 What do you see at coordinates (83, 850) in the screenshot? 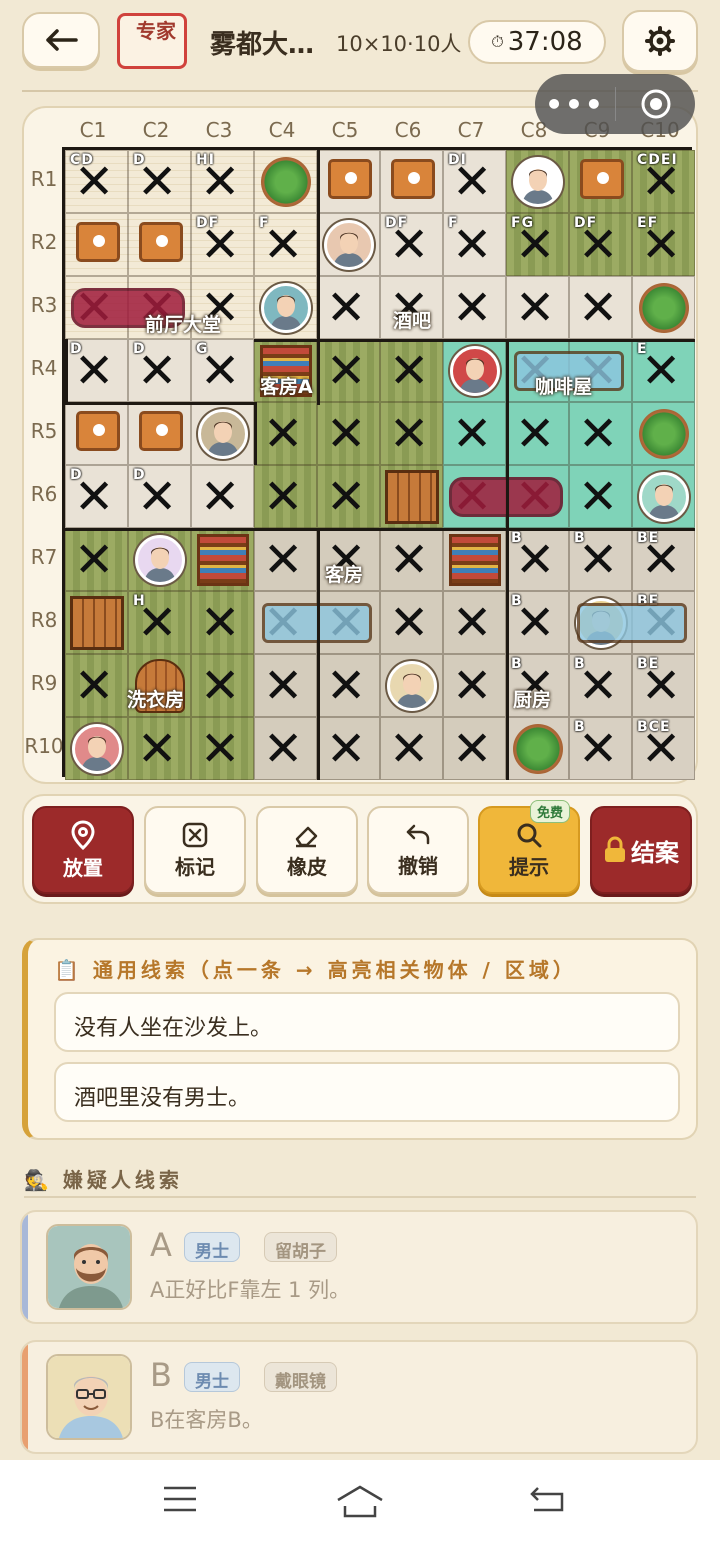
I see `place-button: 放置` at bounding box center [83, 850].